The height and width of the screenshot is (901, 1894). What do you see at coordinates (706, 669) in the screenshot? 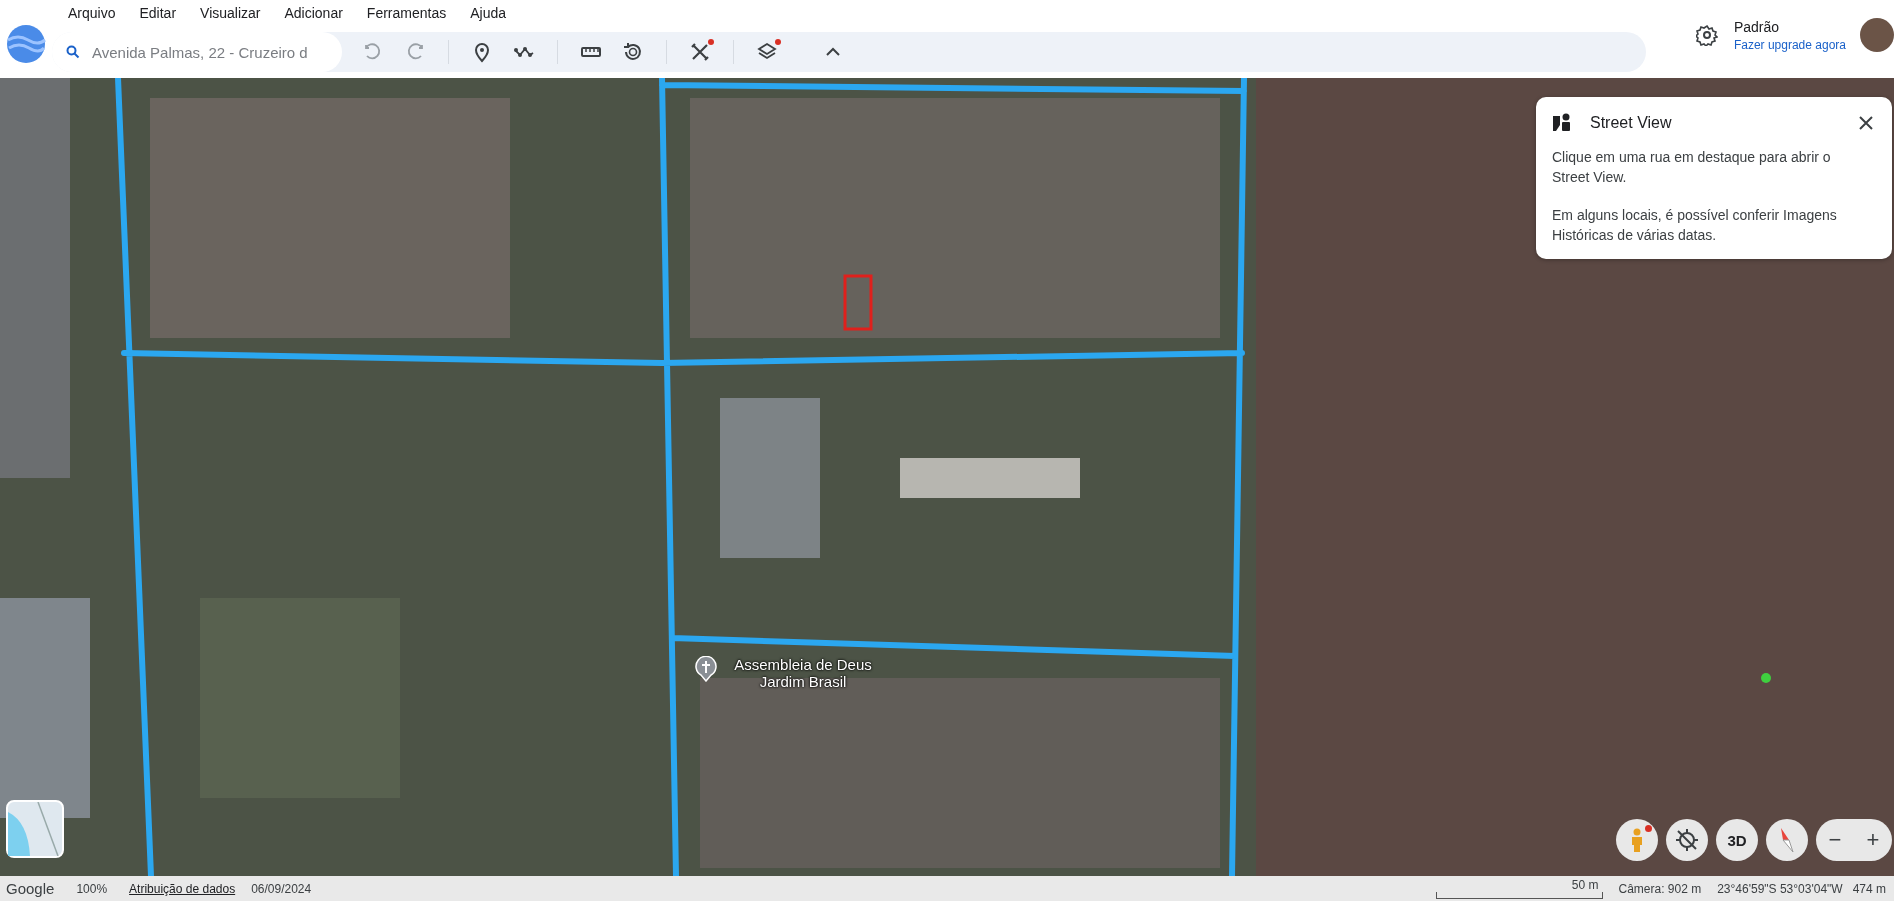
I see `cross-pin-icon` at bounding box center [706, 669].